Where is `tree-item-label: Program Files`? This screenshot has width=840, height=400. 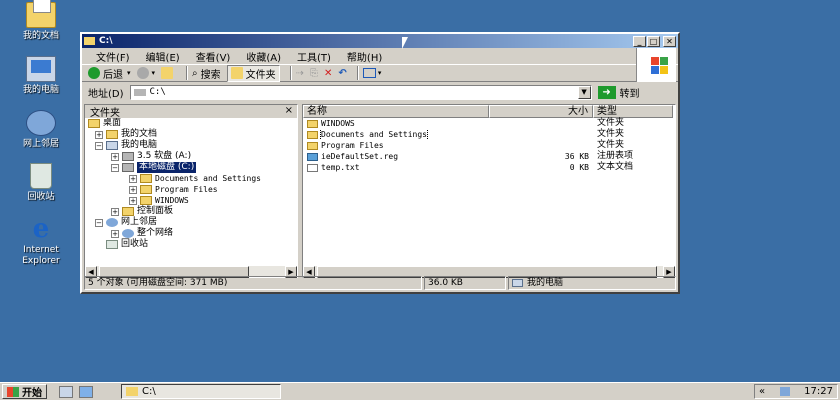
tree-item-label: Program Files is located at coordinates (186, 189).